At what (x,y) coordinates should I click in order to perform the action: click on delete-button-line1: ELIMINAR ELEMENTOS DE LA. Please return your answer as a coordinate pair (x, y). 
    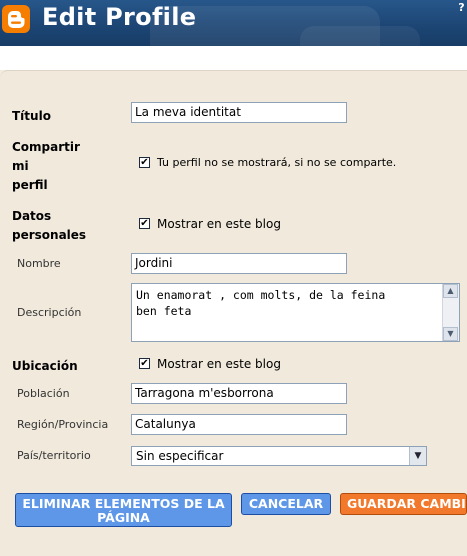
    Looking at the image, I should click on (123, 503).